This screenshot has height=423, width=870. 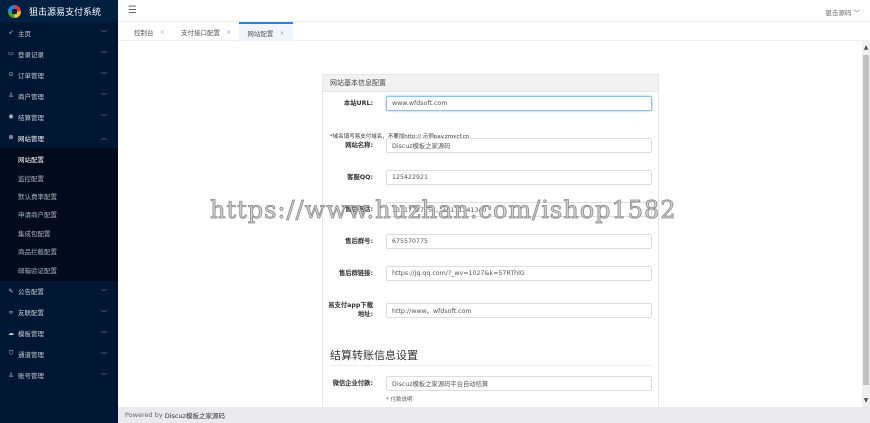 I want to click on pencil-icon: ✎, so click(x=11, y=291).